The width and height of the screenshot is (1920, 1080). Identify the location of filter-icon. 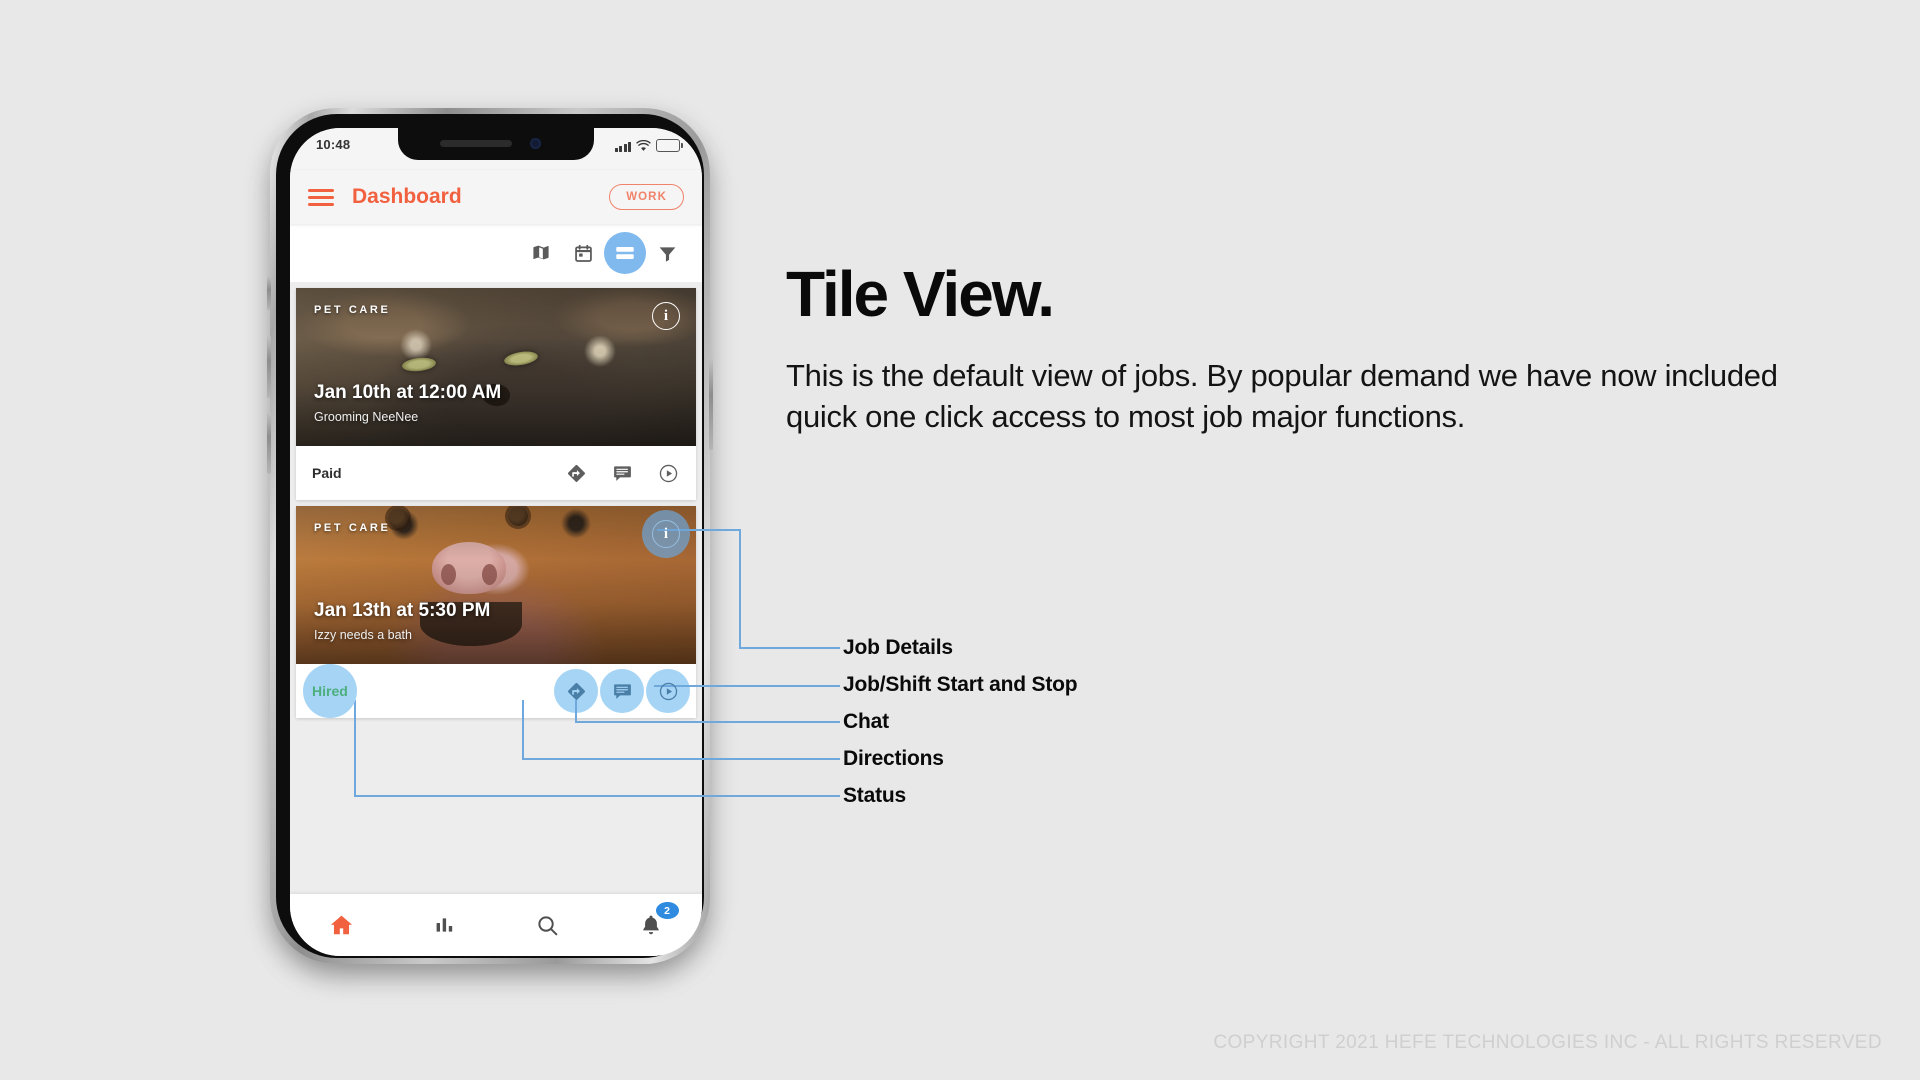
(667, 253).